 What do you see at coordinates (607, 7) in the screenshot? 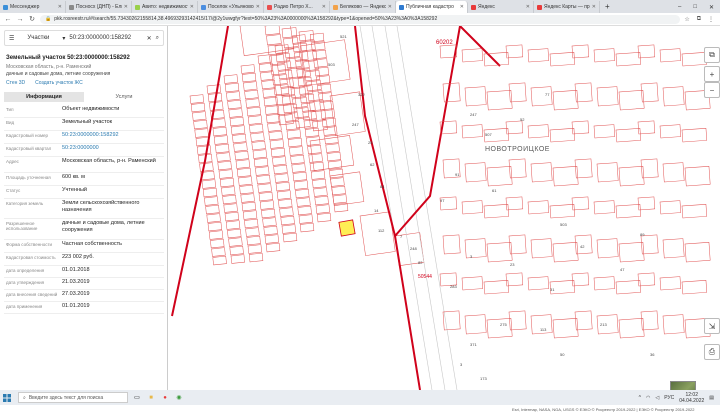
I see `new-tab-button: +` at bounding box center [607, 7].